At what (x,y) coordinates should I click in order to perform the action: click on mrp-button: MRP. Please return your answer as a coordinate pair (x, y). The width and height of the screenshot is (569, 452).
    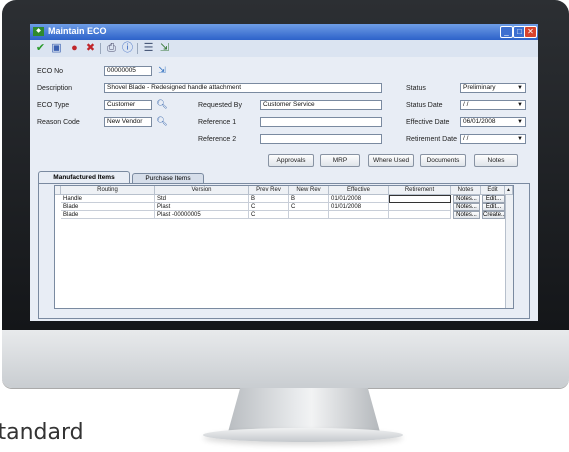
    Looking at the image, I should click on (340, 160).